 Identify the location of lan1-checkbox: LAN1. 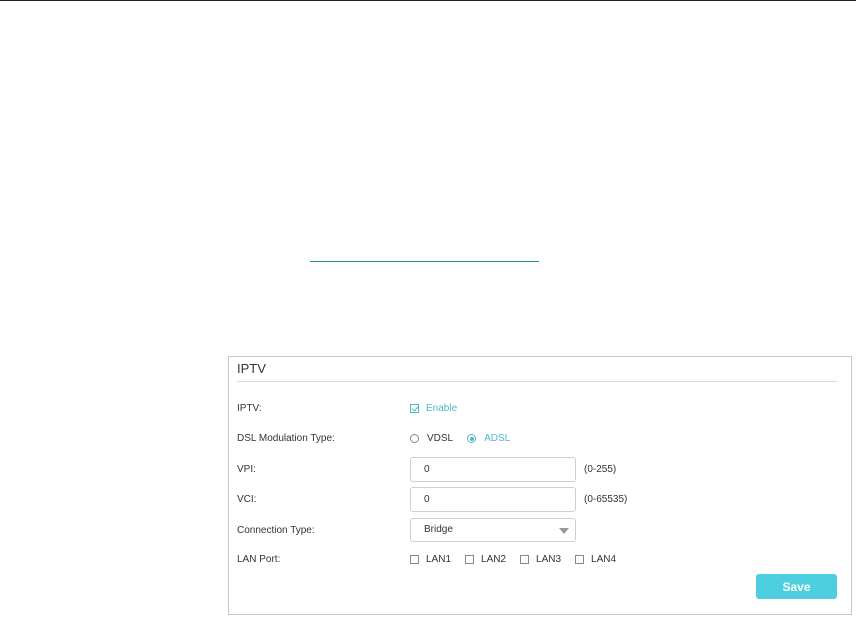
(430, 559).